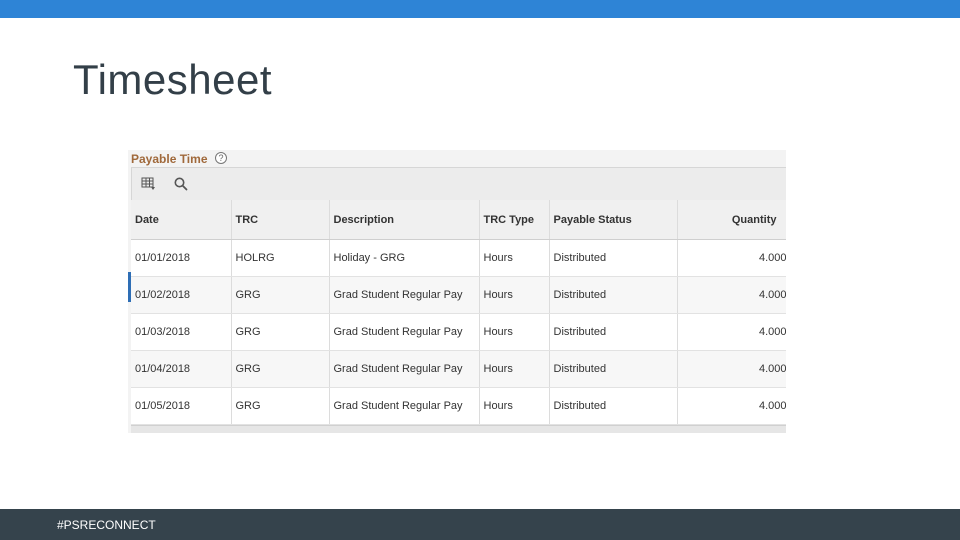  I want to click on date-cell: 01/04/2018, so click(181, 369).